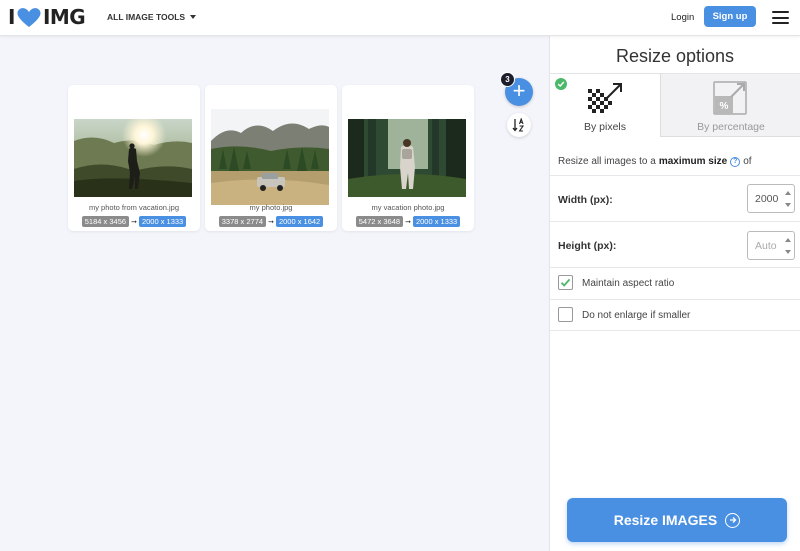 Image resolution: width=800 pixels, height=551 pixels. I want to click on width-input-box, so click(771, 198).